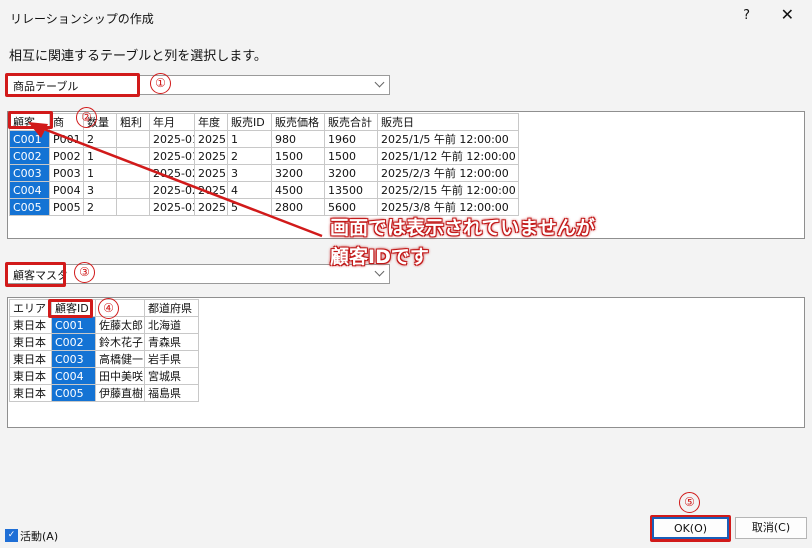 The image size is (812, 548). I want to click on table1-cell: P002, so click(66, 156).